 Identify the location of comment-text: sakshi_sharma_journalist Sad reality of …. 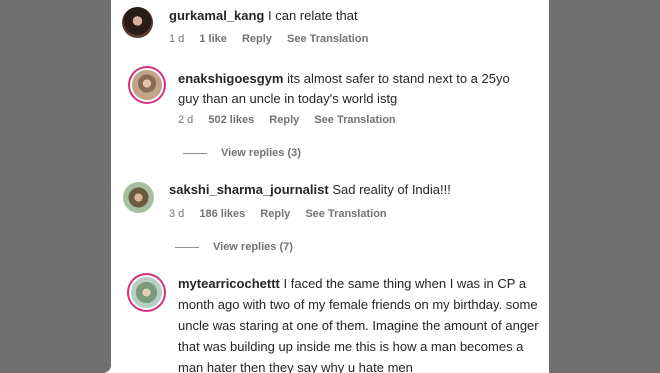
(354, 190).